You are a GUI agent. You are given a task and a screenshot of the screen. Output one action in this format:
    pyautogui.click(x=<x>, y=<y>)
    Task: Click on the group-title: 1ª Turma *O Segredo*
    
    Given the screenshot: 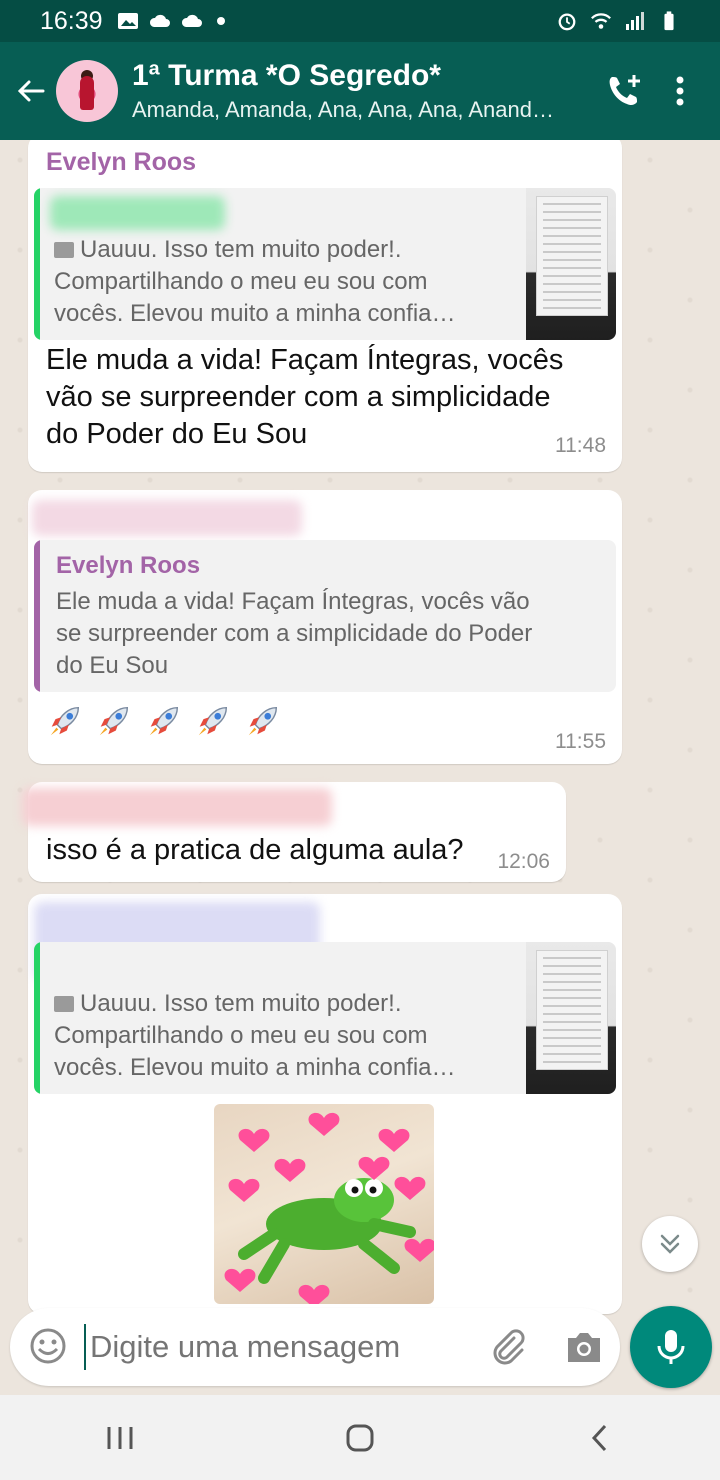 What is the action you would take?
    pyautogui.click(x=286, y=75)
    